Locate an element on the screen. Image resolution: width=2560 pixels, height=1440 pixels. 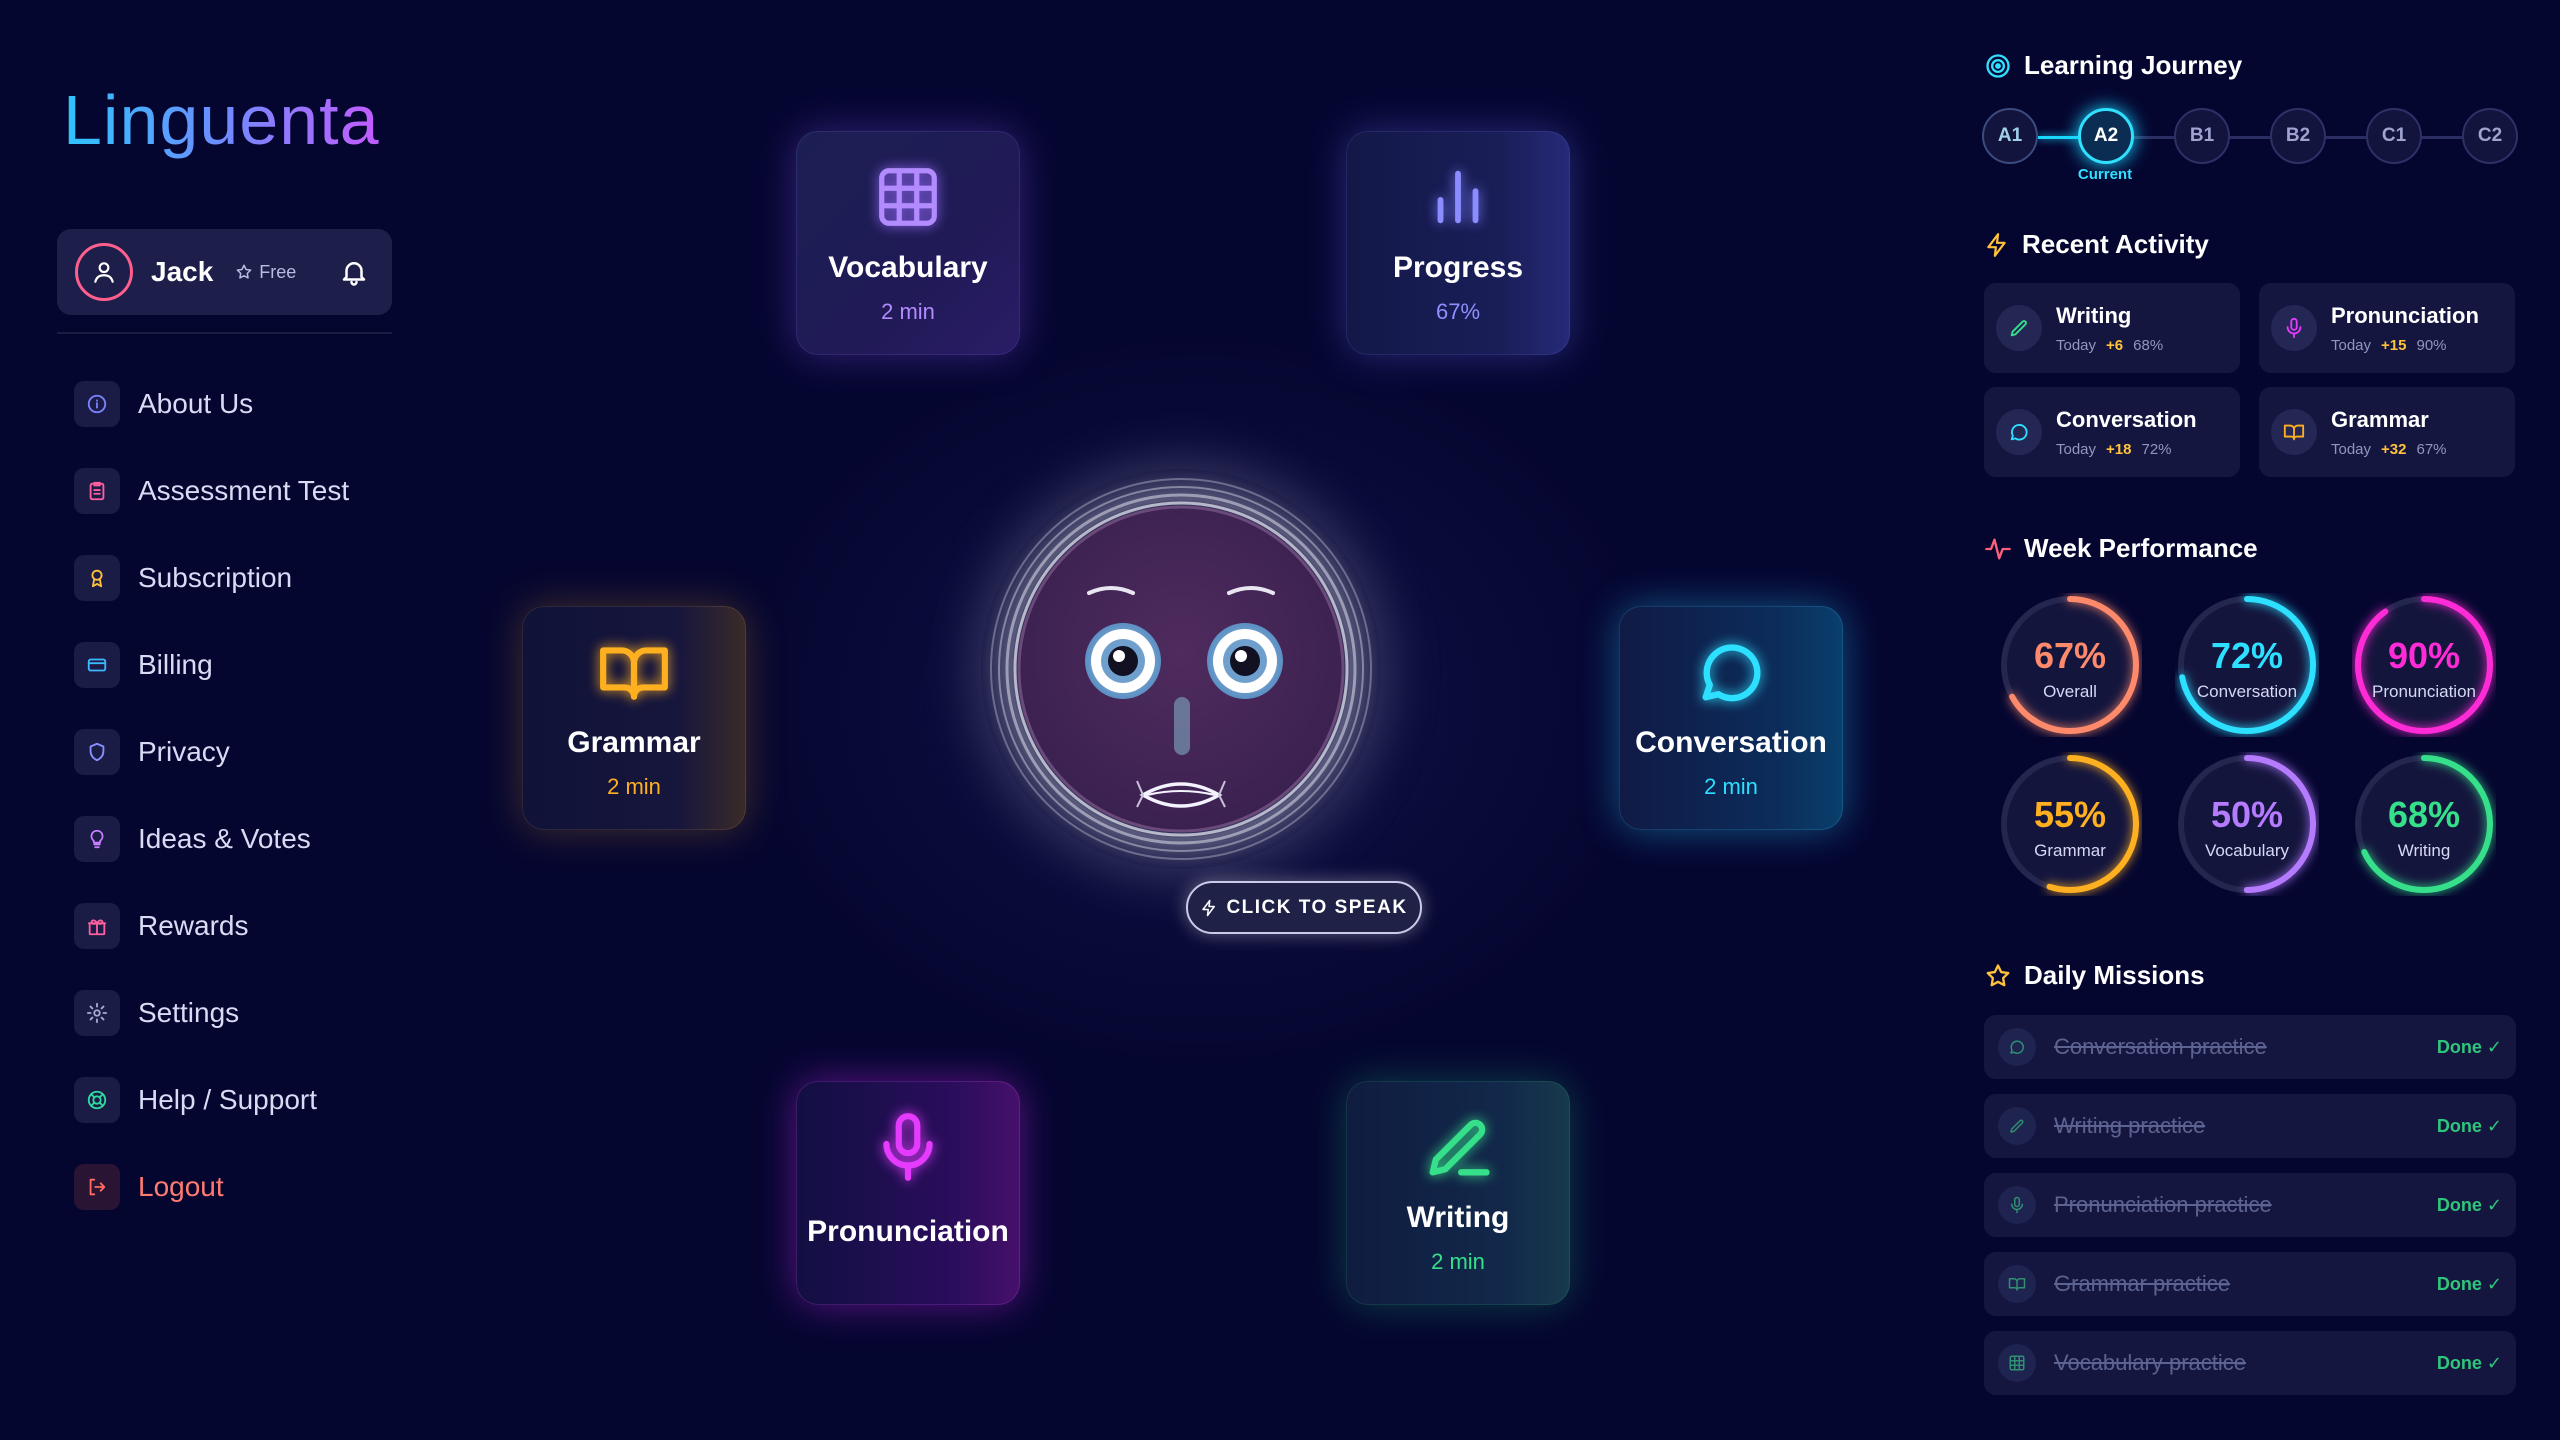
mission-item: Writing practice Done ✓ is located at coordinates (2250, 1126).